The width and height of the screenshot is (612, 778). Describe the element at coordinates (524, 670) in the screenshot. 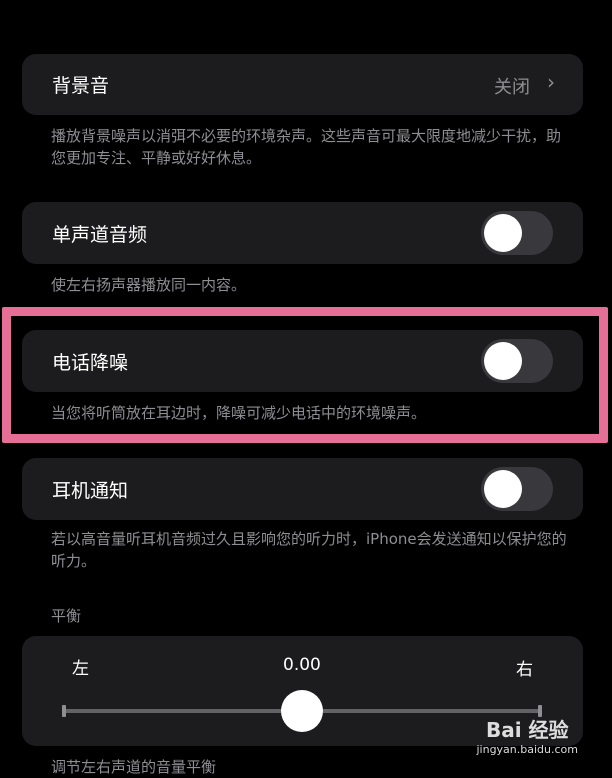

I see `balance-right-label: 右` at that location.